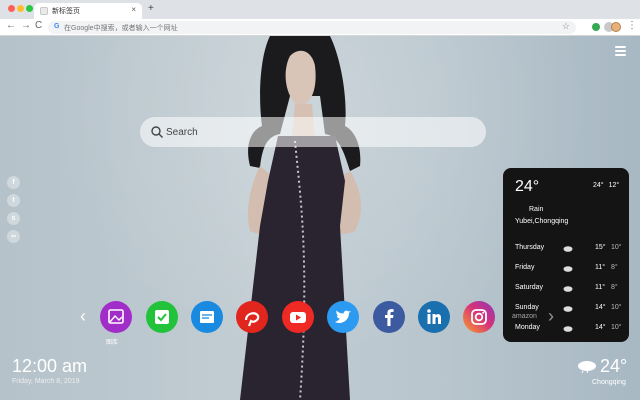 The width and height of the screenshot is (640, 400). What do you see at coordinates (551, 316) in the screenshot?
I see `dock-next-arrow: ›` at bounding box center [551, 316].